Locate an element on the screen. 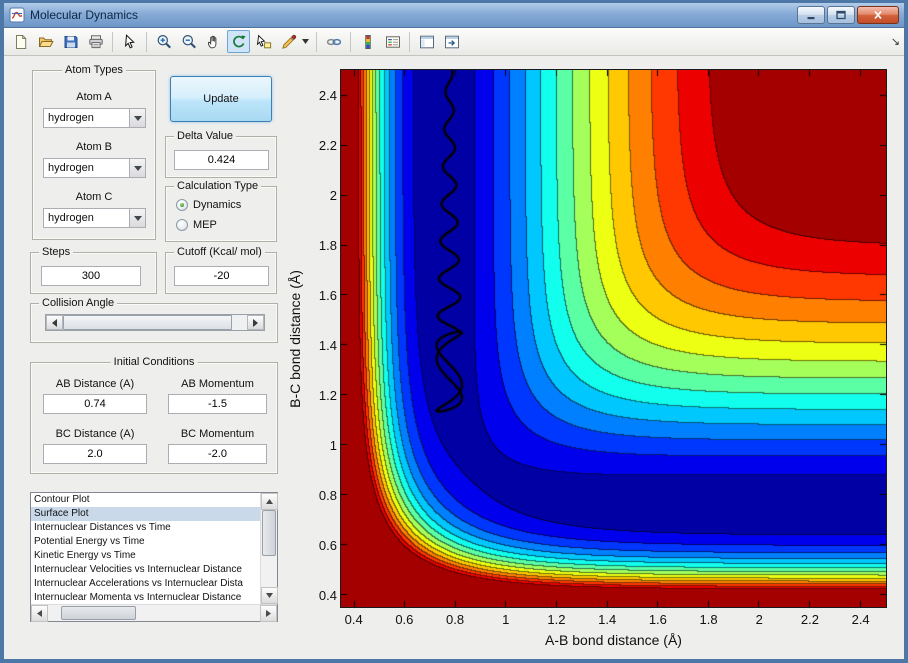  scroll-down-icon is located at coordinates (269, 595).